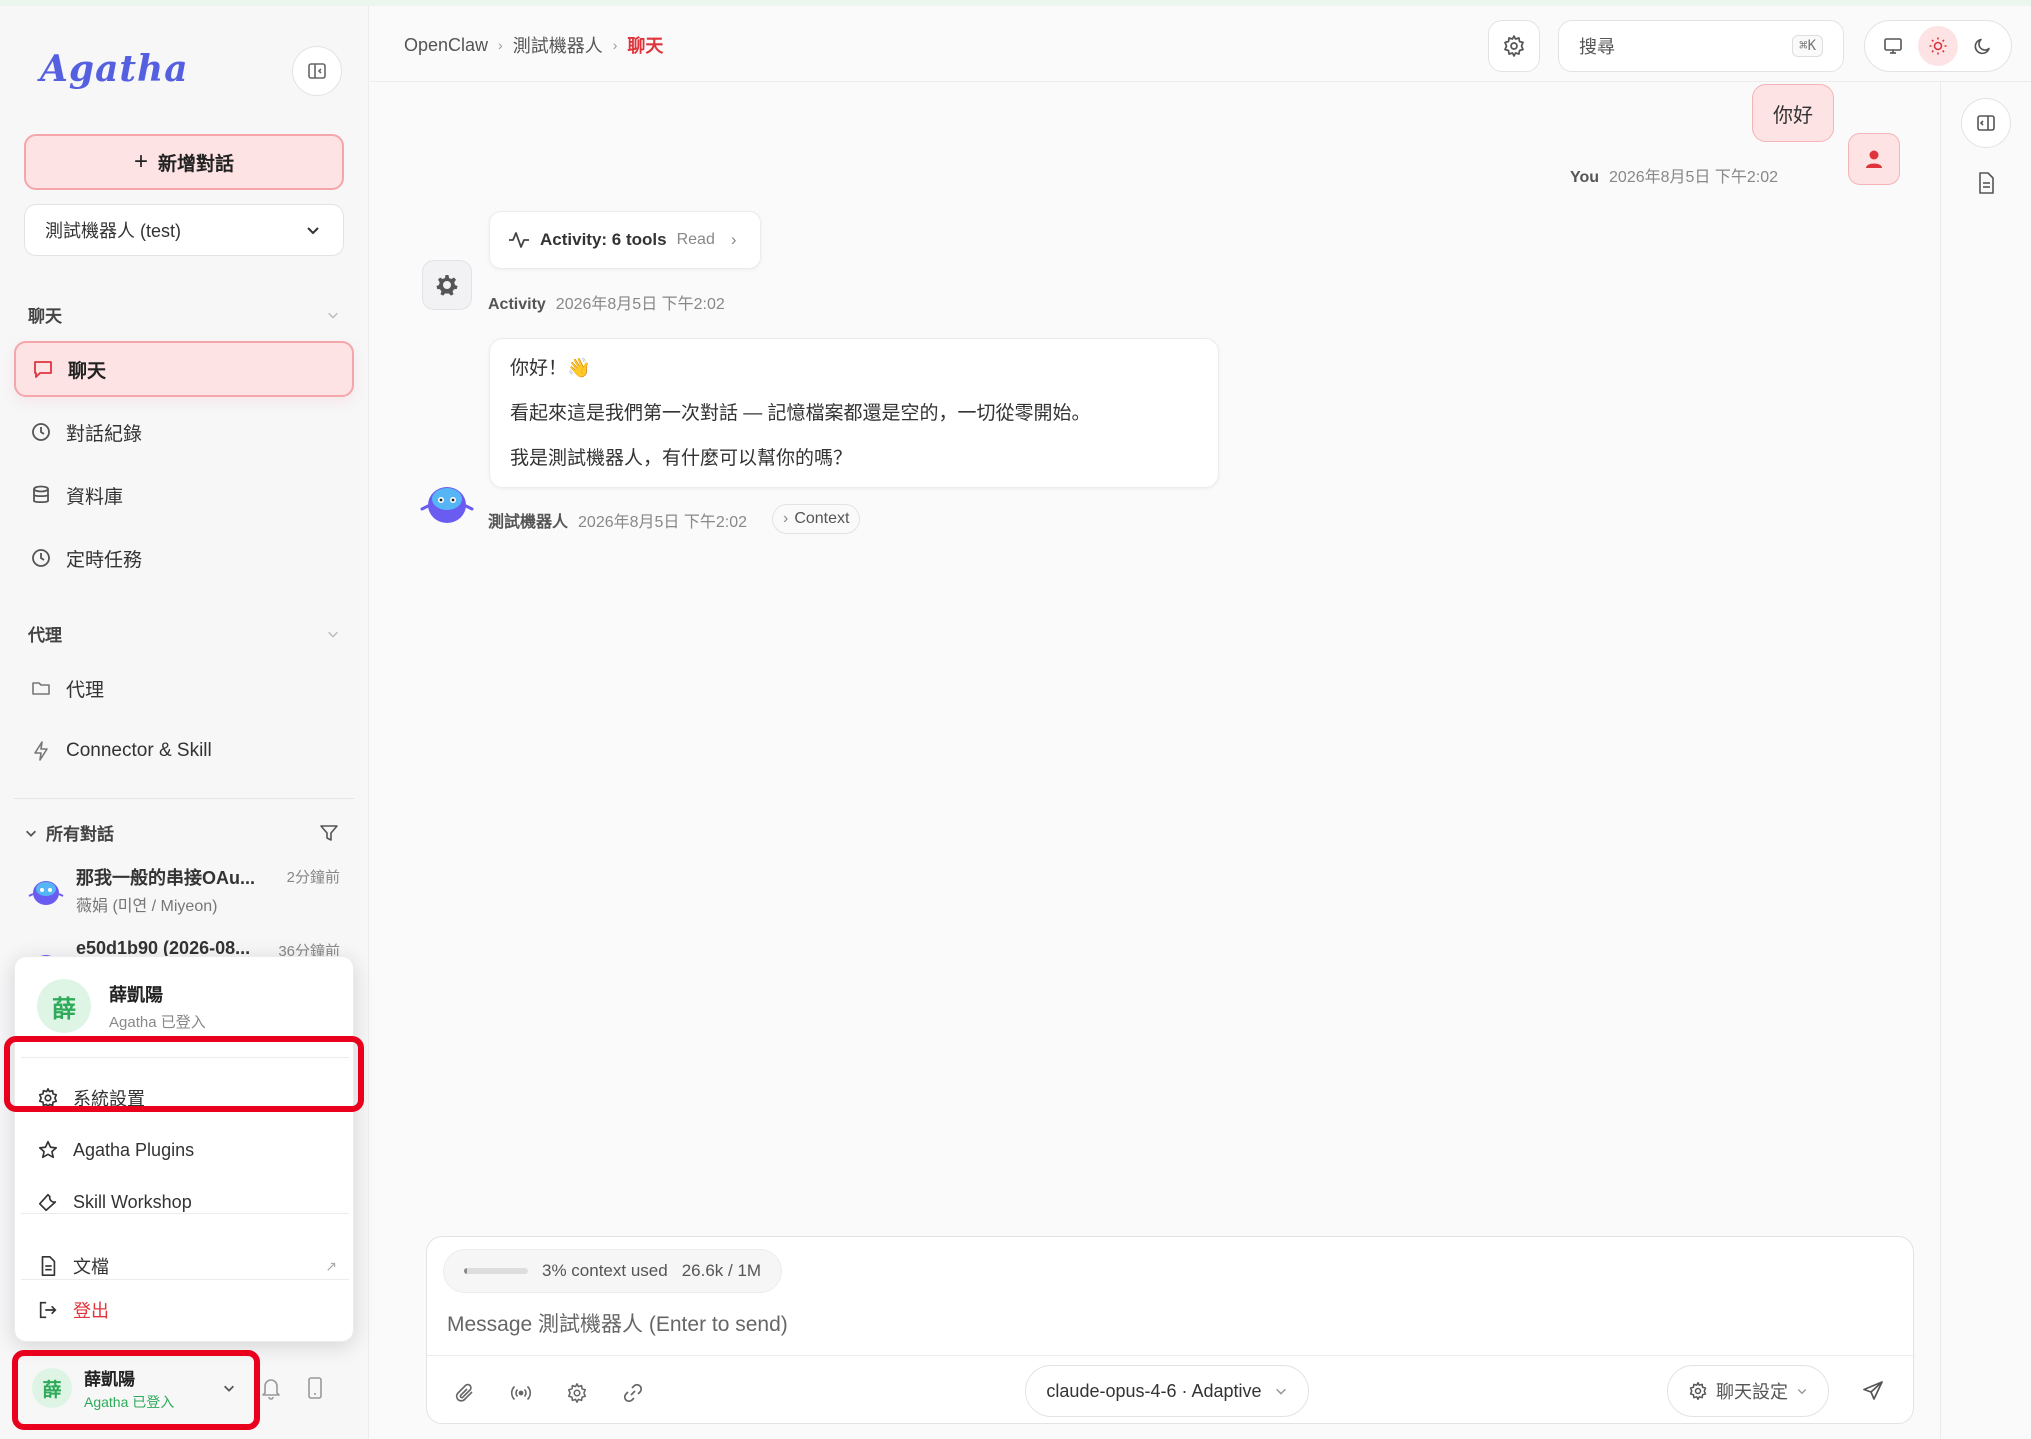 The image size is (2031, 1439). What do you see at coordinates (633, 1393) in the screenshot?
I see `link-button` at bounding box center [633, 1393].